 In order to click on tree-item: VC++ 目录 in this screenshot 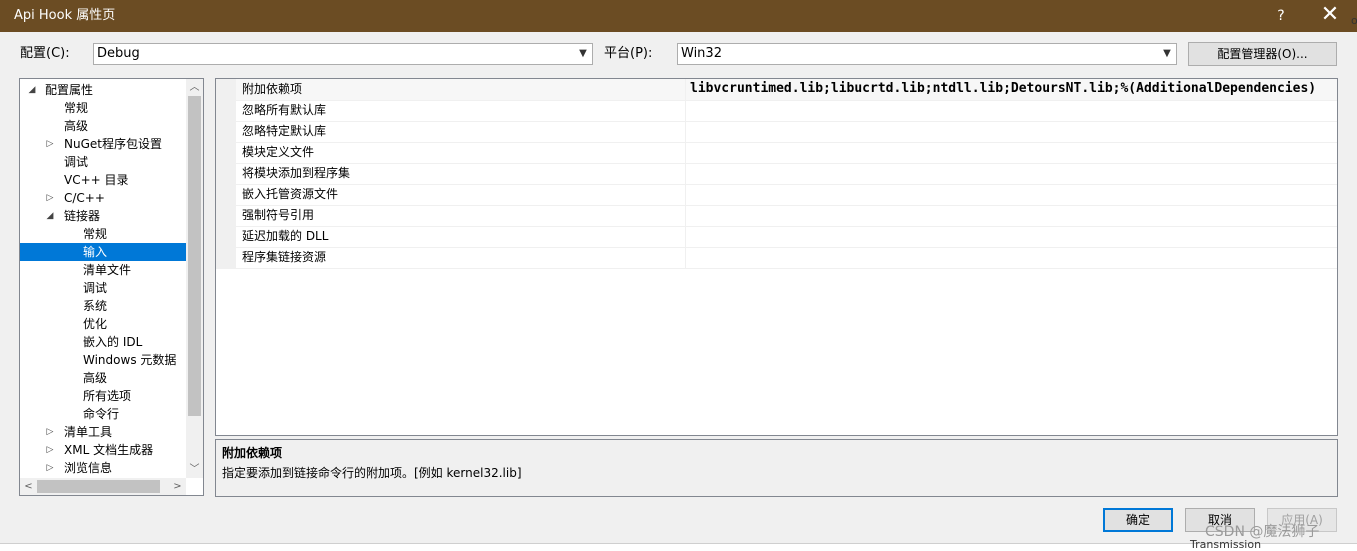, I will do `click(103, 180)`.